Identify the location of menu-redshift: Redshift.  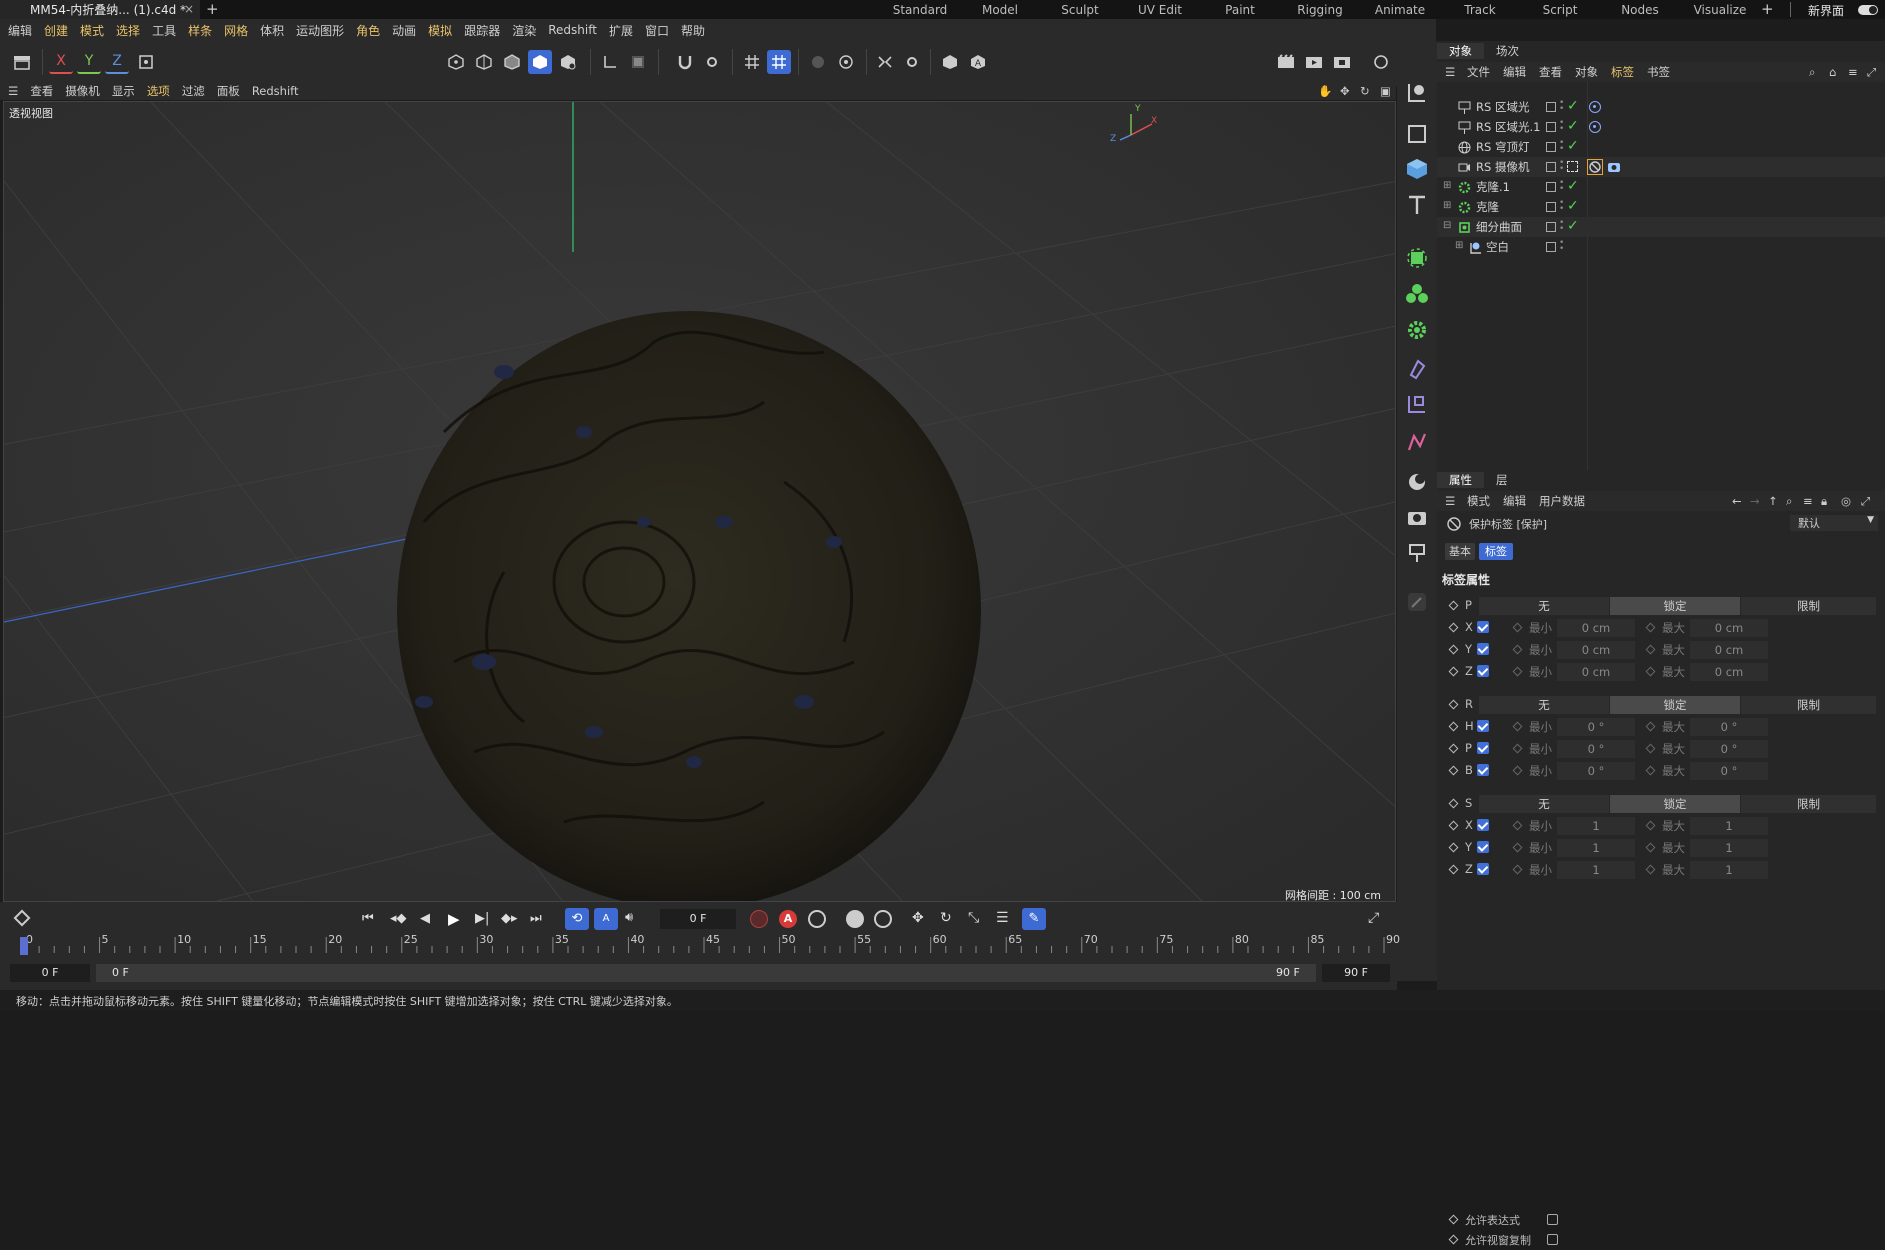
(572, 30).